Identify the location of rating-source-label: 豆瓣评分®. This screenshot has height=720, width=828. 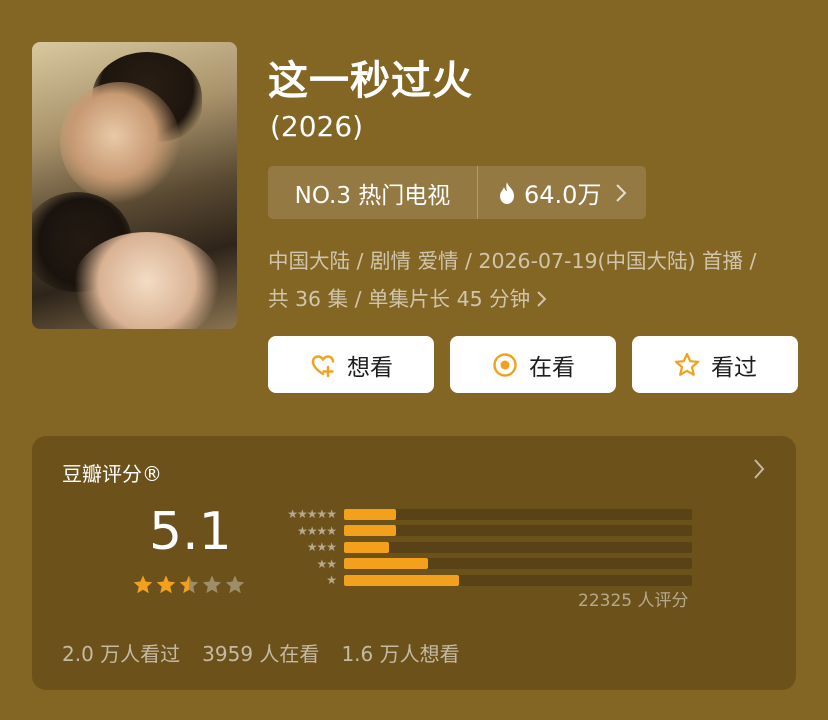
(112, 474).